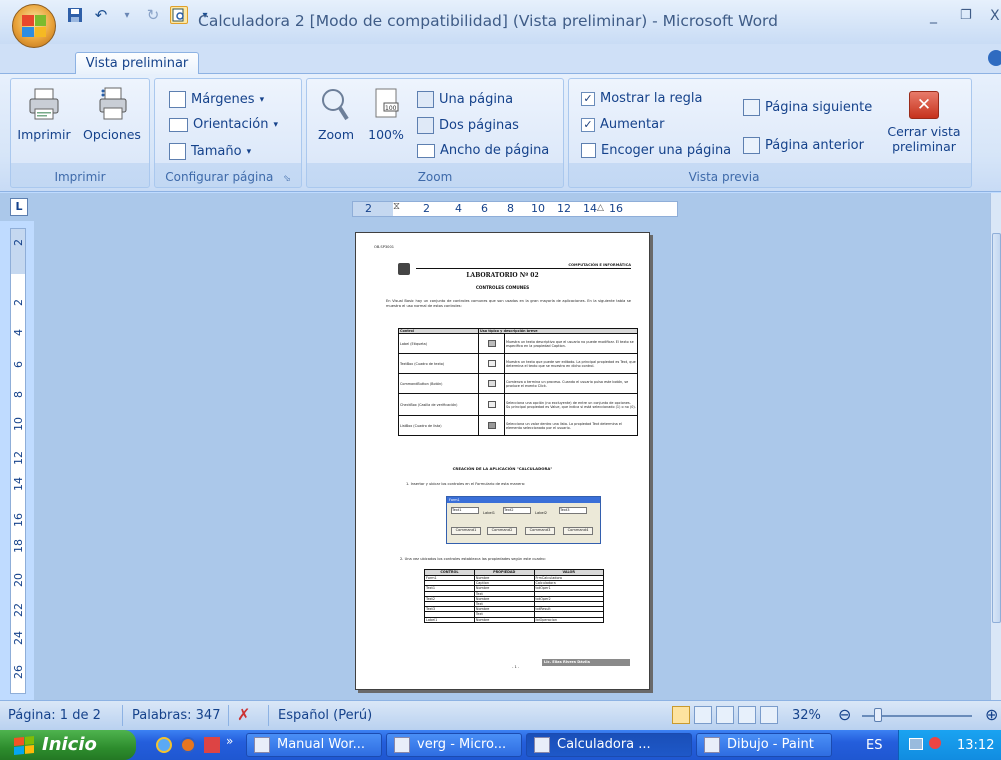 This screenshot has width=1001, height=760. I want to click on magnify-checkbox: ✓ Aumentar, so click(622, 124).